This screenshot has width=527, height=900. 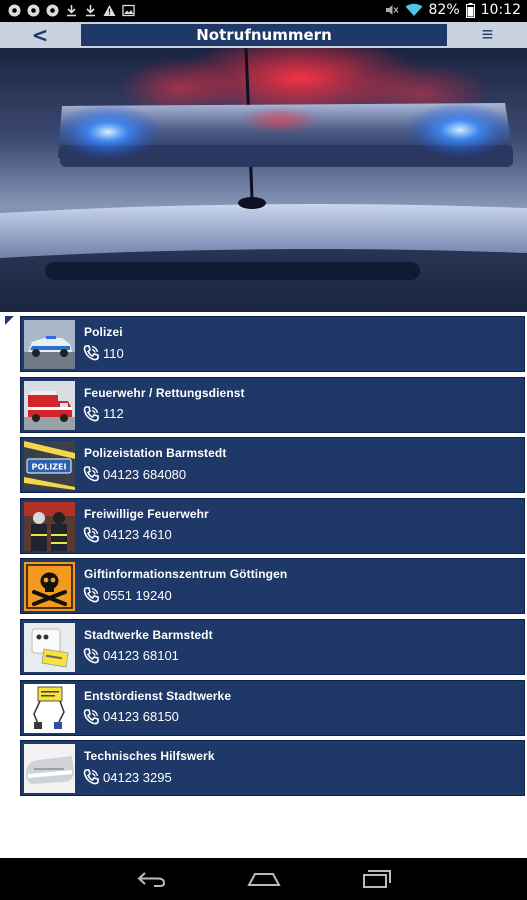 I want to click on title-bar: Notrufnummern, so click(x=264, y=35).